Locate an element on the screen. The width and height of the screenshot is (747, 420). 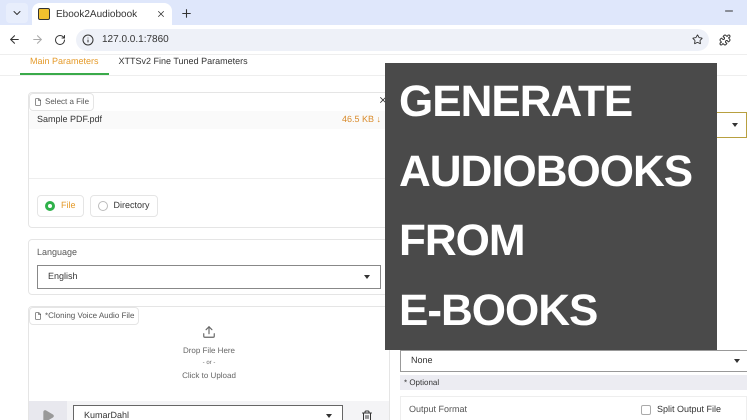
tab: XTTSv2 Fine Tuned Parameters is located at coordinates (183, 64).